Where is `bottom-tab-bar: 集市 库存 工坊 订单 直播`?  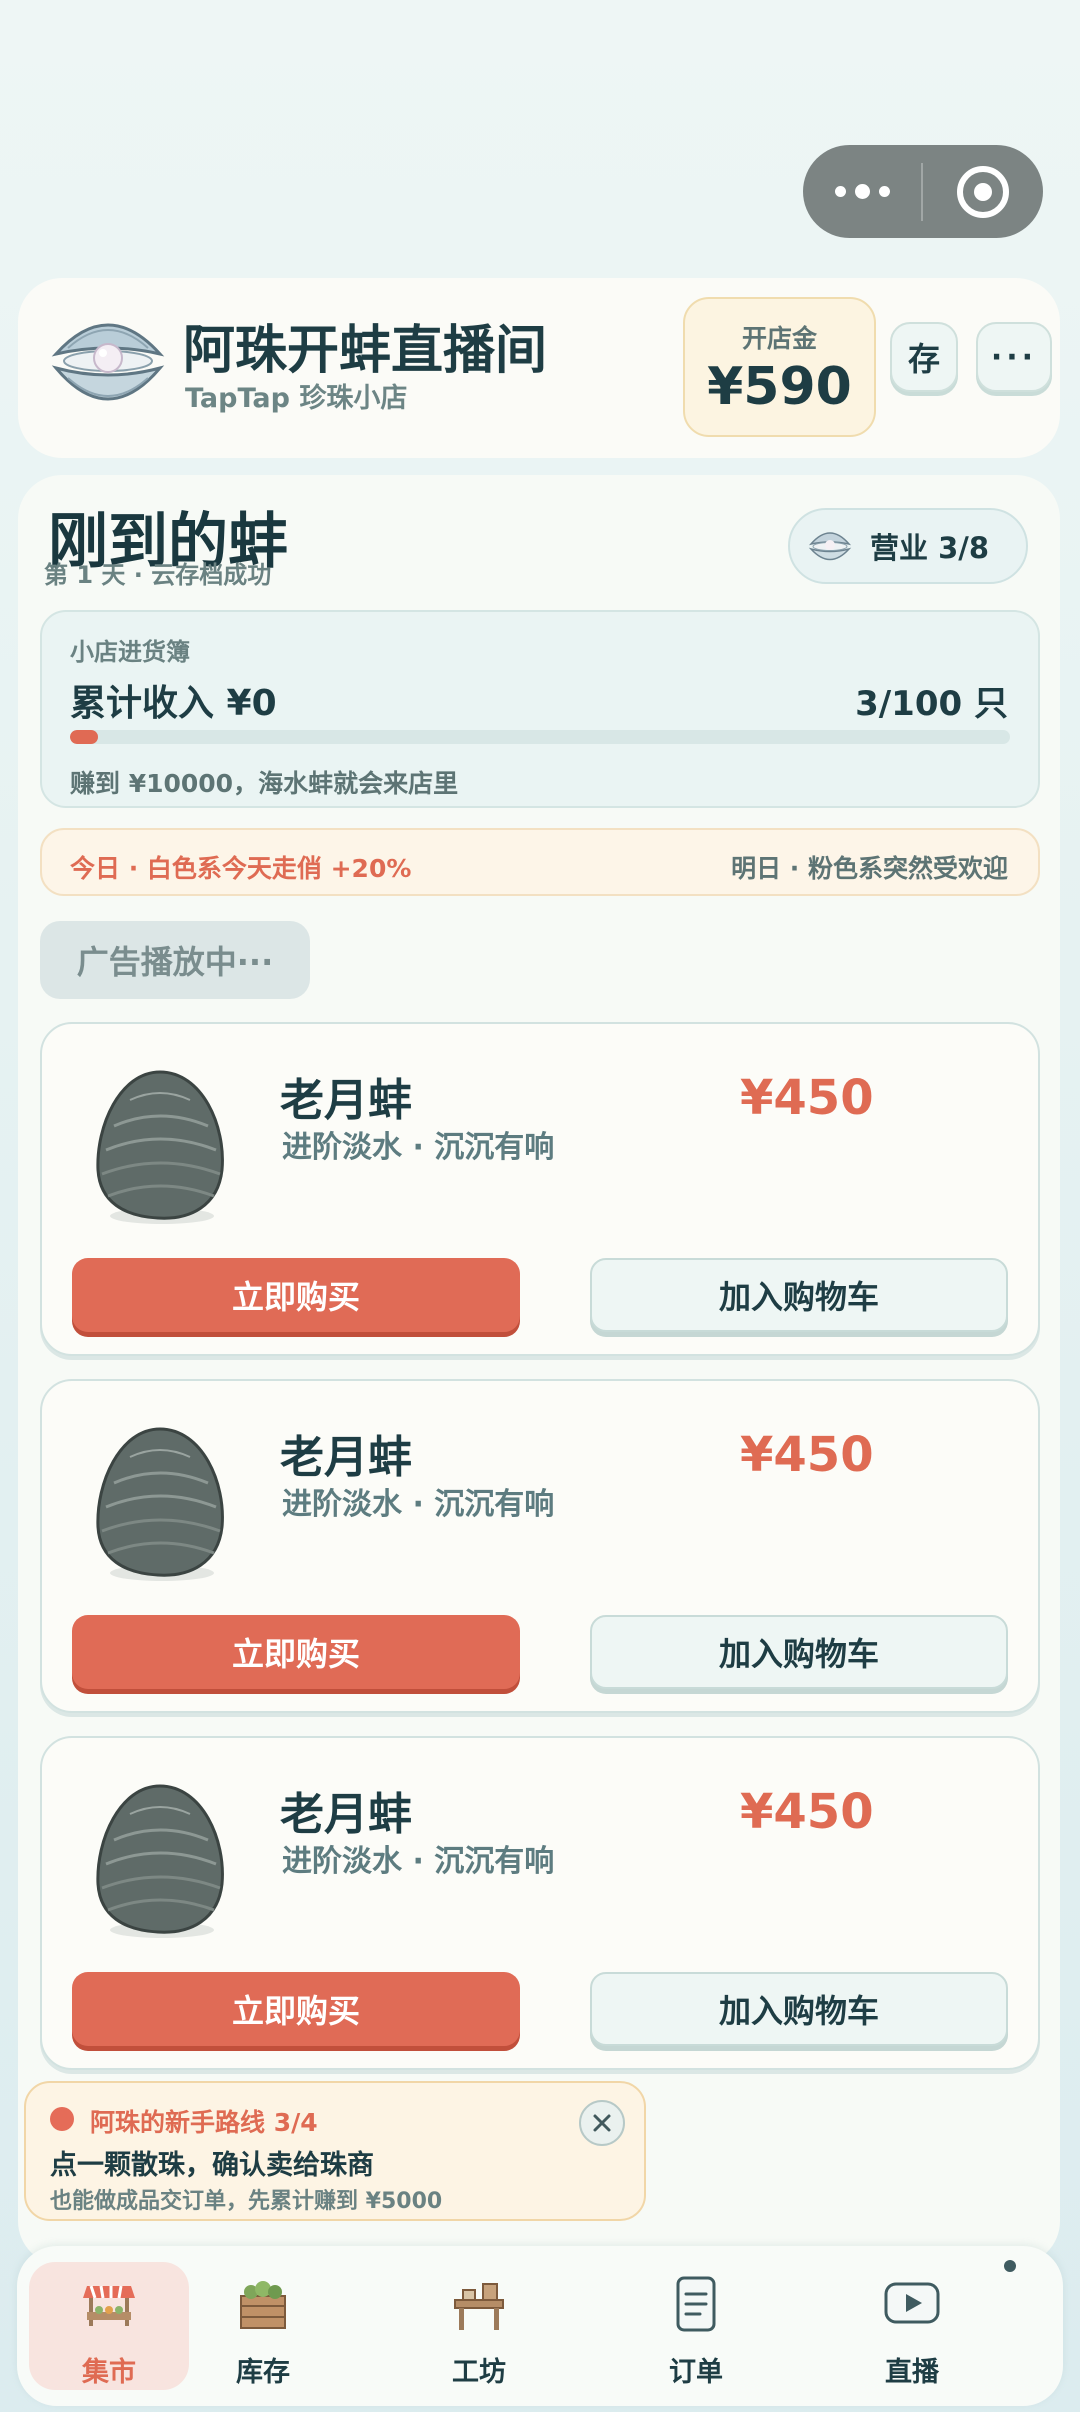 bottom-tab-bar: 集市 库存 工坊 订单 直播 is located at coordinates (540, 2326).